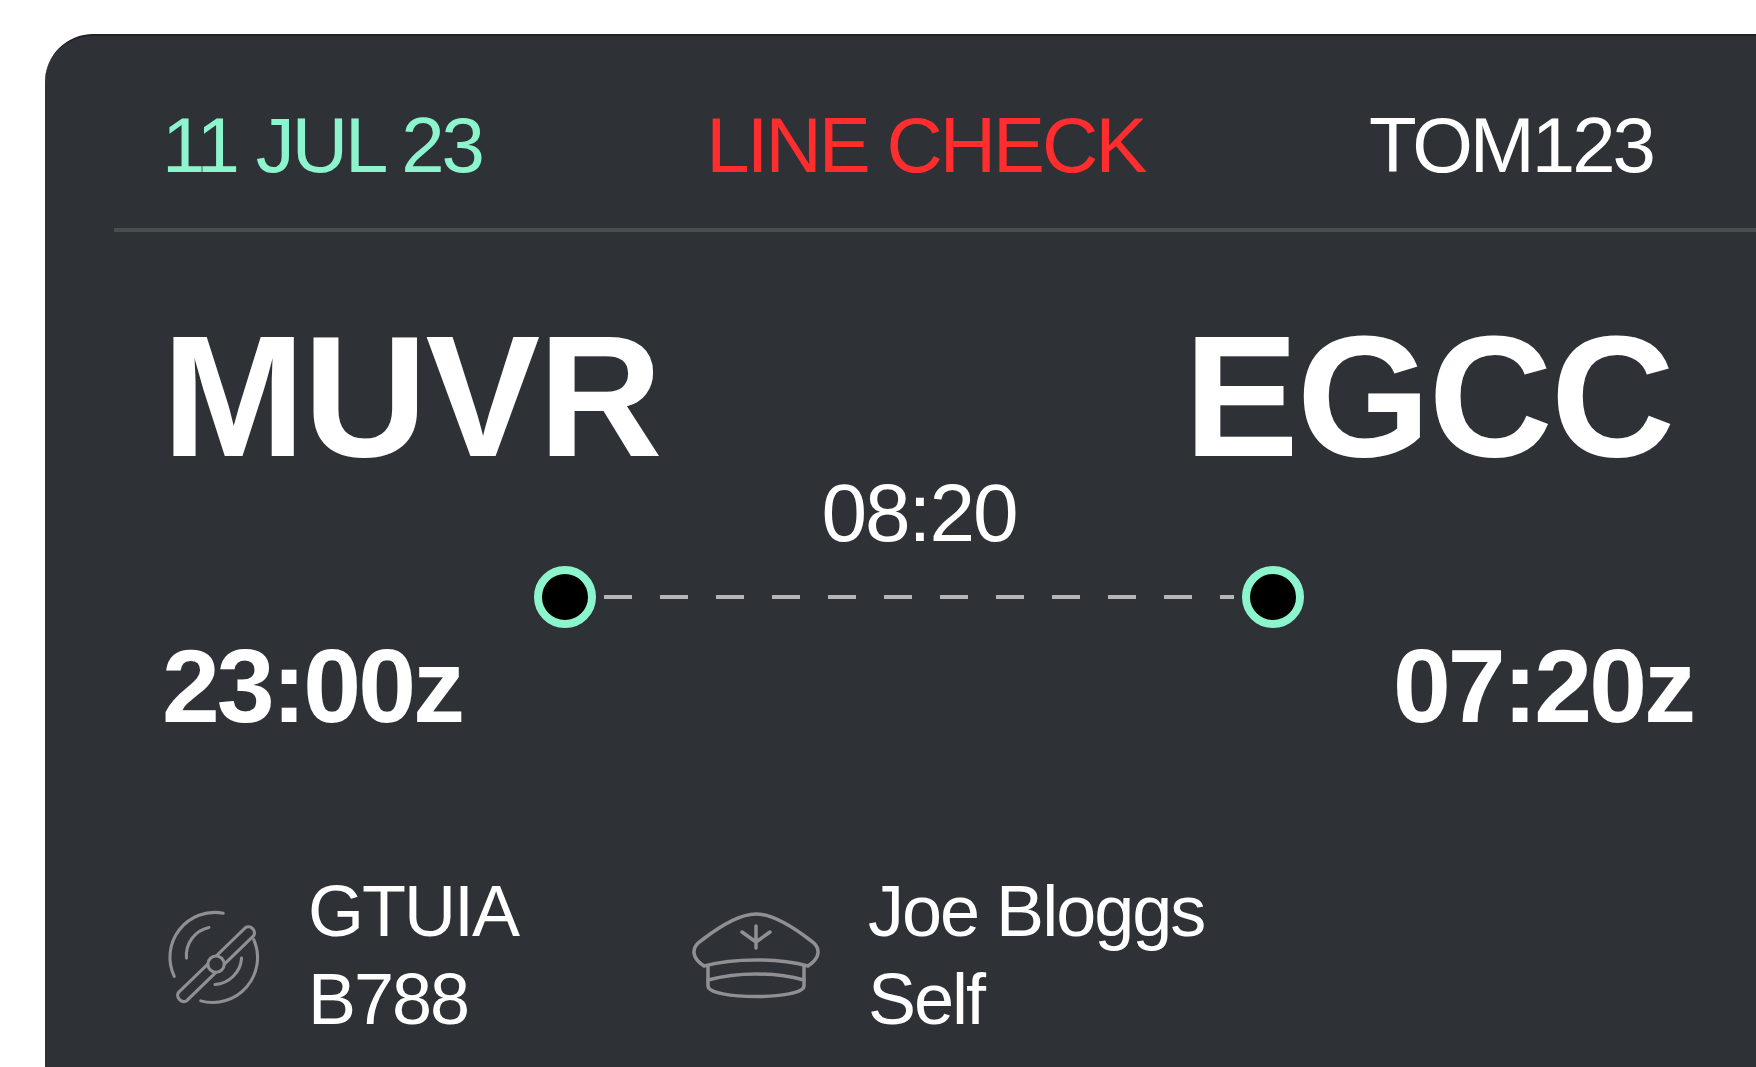 The width and height of the screenshot is (1756, 1067). Describe the element at coordinates (322, 145) in the screenshot. I see `flight-date: 11 JUL 23` at that location.